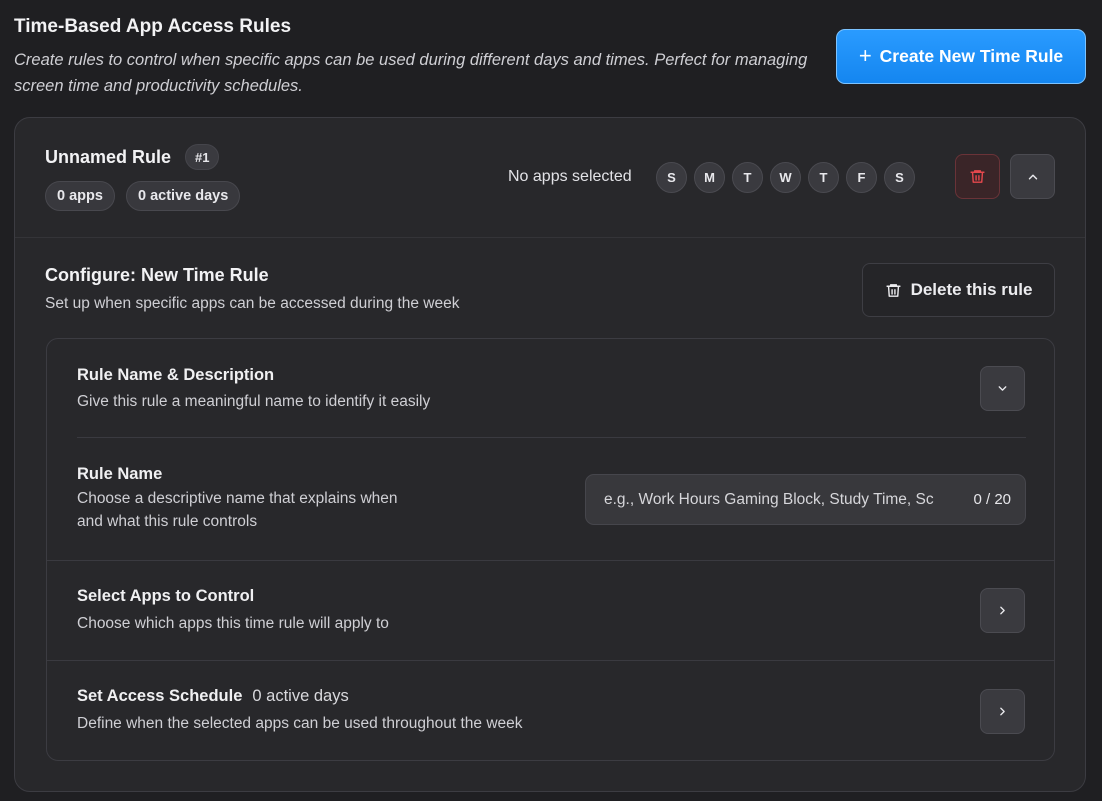  I want to click on create-new-time-rule-button: + Create New Time Rule, so click(961, 56).